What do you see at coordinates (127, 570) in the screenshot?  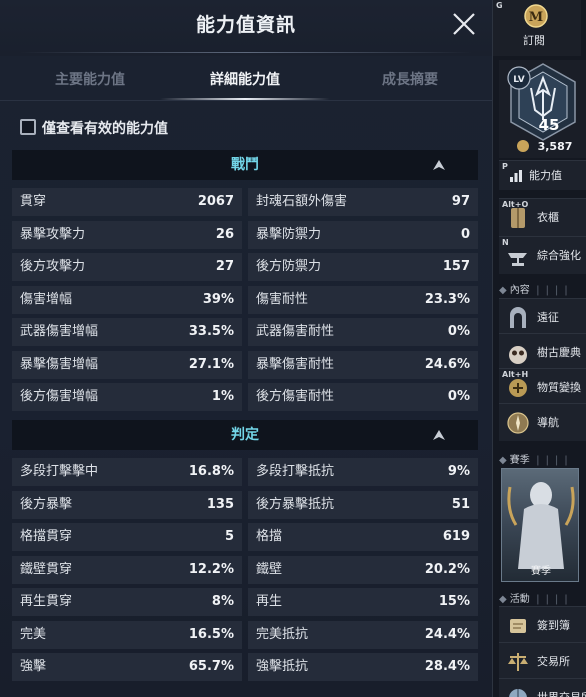 I see `stat-row: 鐵壁貫穿 12.2%` at bounding box center [127, 570].